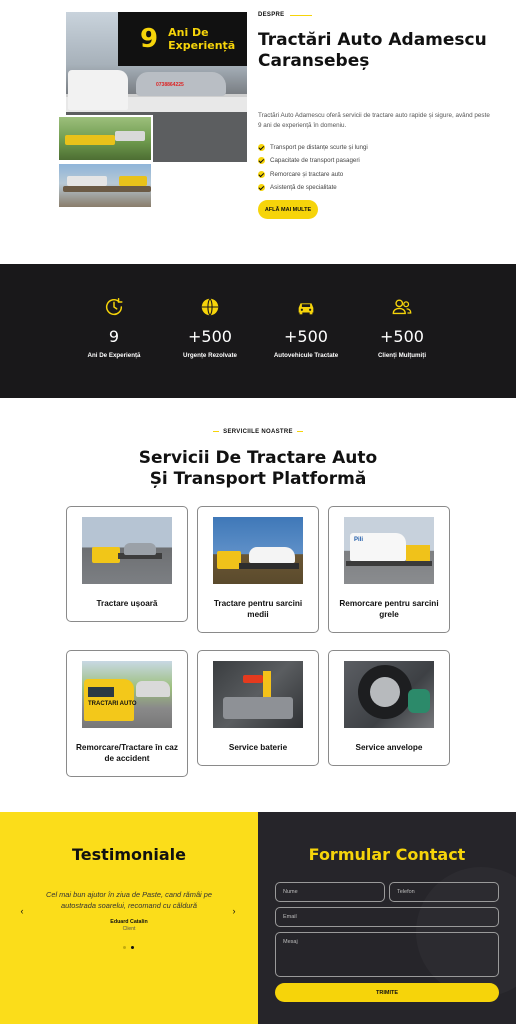 This screenshot has width=516, height=1024. I want to click on contact-section: Formular Contact TRIMITE, so click(387, 918).